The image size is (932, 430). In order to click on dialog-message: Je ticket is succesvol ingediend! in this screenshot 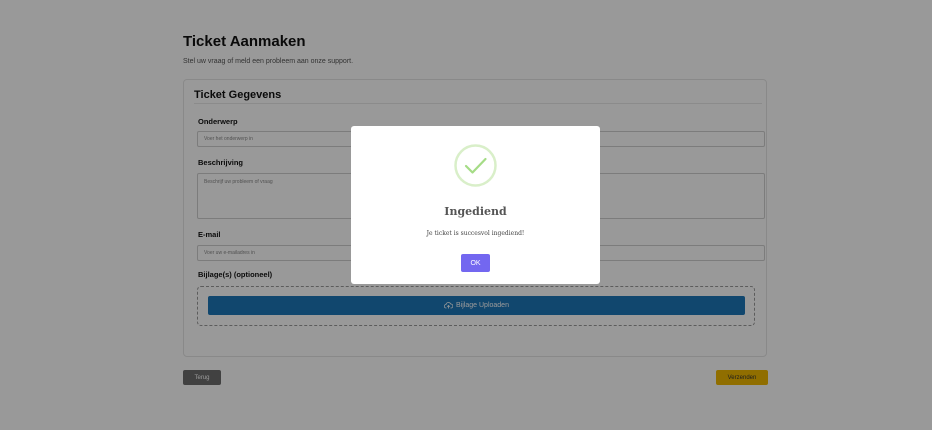, I will do `click(475, 233)`.